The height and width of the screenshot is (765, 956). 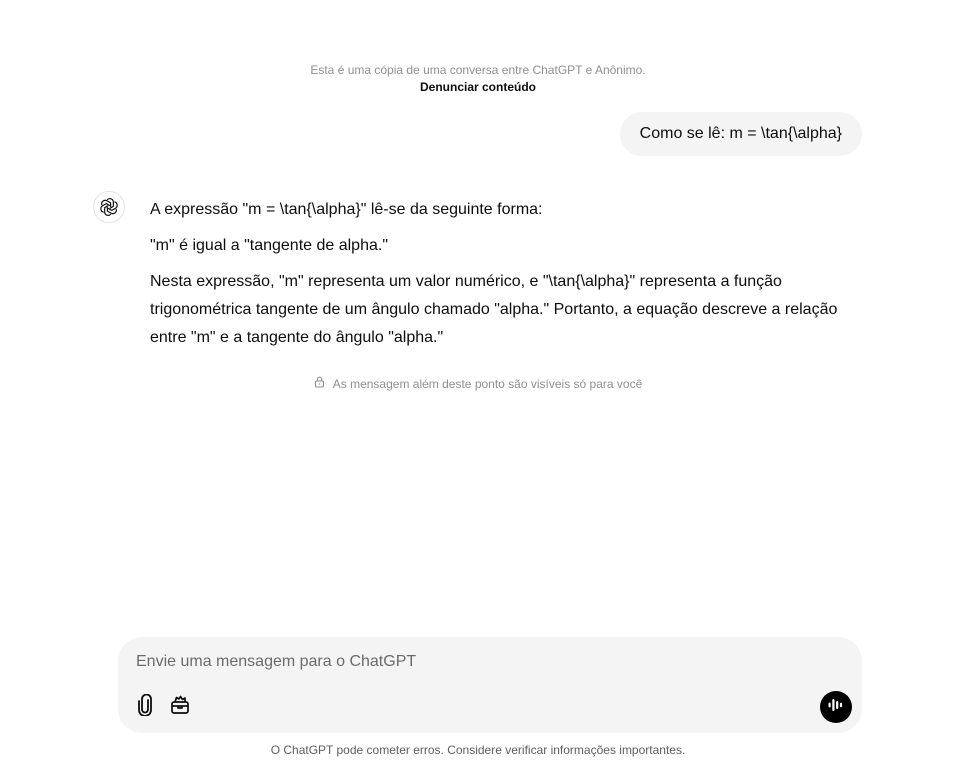 I want to click on message-input: Envie uma mensagem para o ChatGPT, so click(x=276, y=662).